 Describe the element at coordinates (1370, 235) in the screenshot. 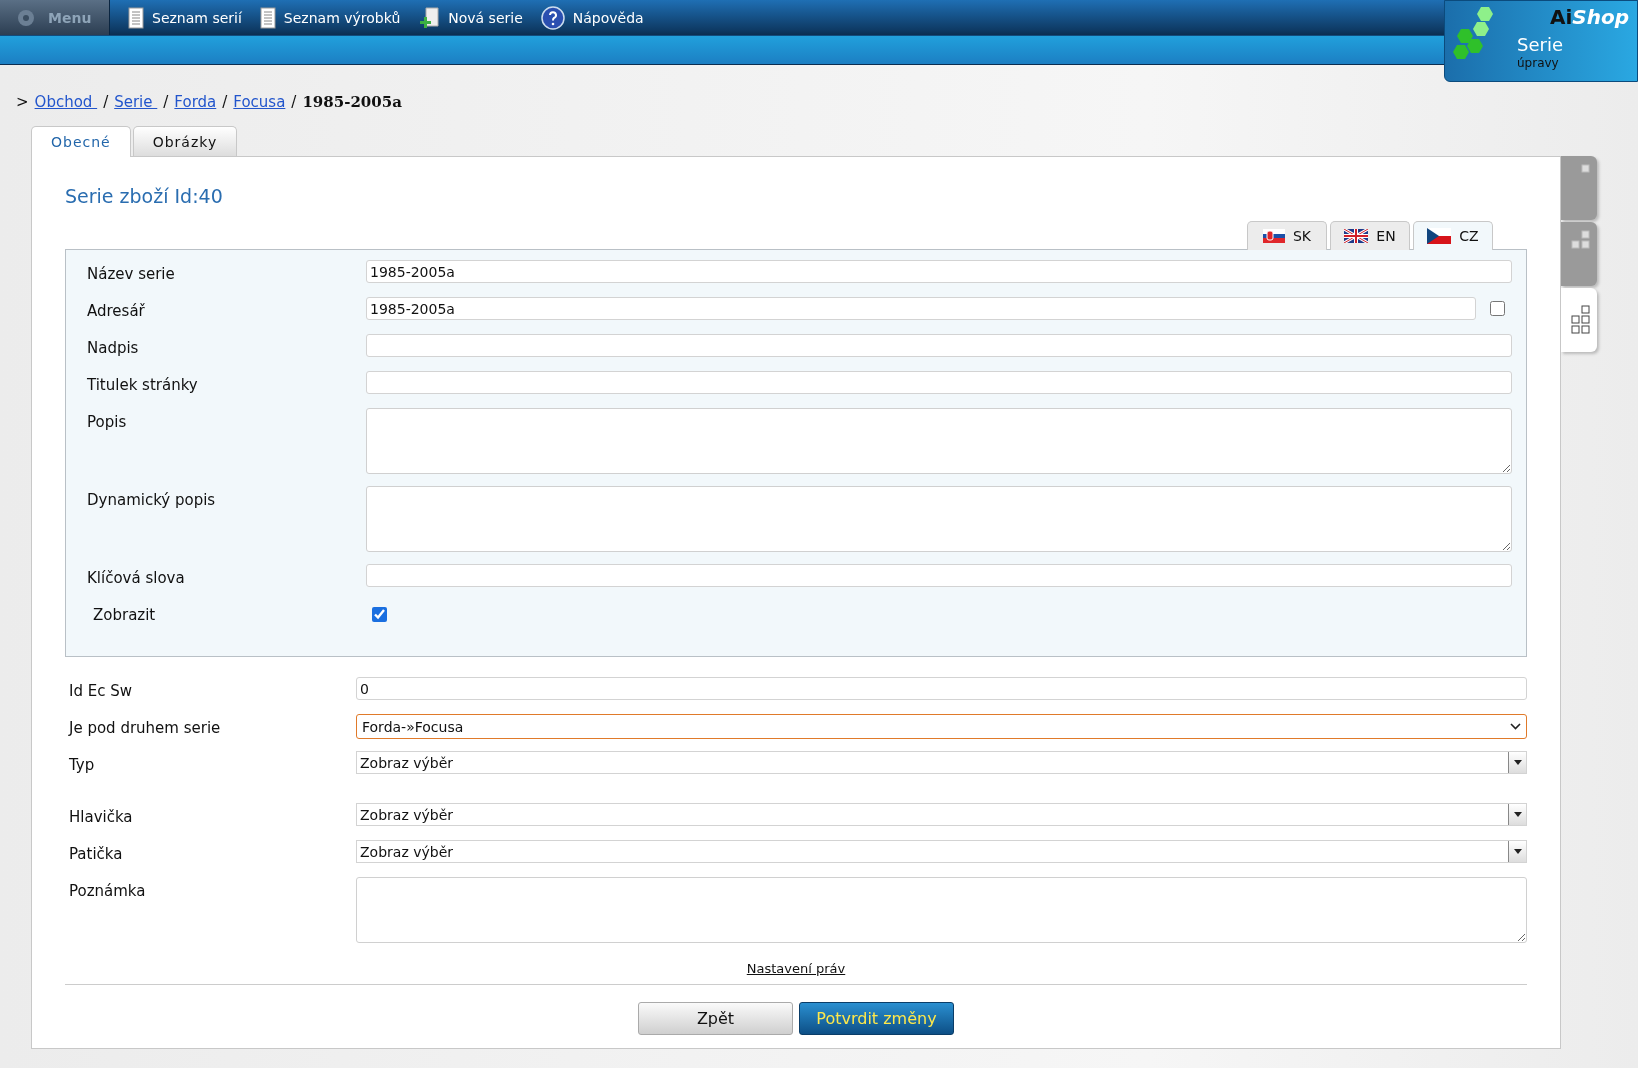

I see `language-tab: EN` at that location.